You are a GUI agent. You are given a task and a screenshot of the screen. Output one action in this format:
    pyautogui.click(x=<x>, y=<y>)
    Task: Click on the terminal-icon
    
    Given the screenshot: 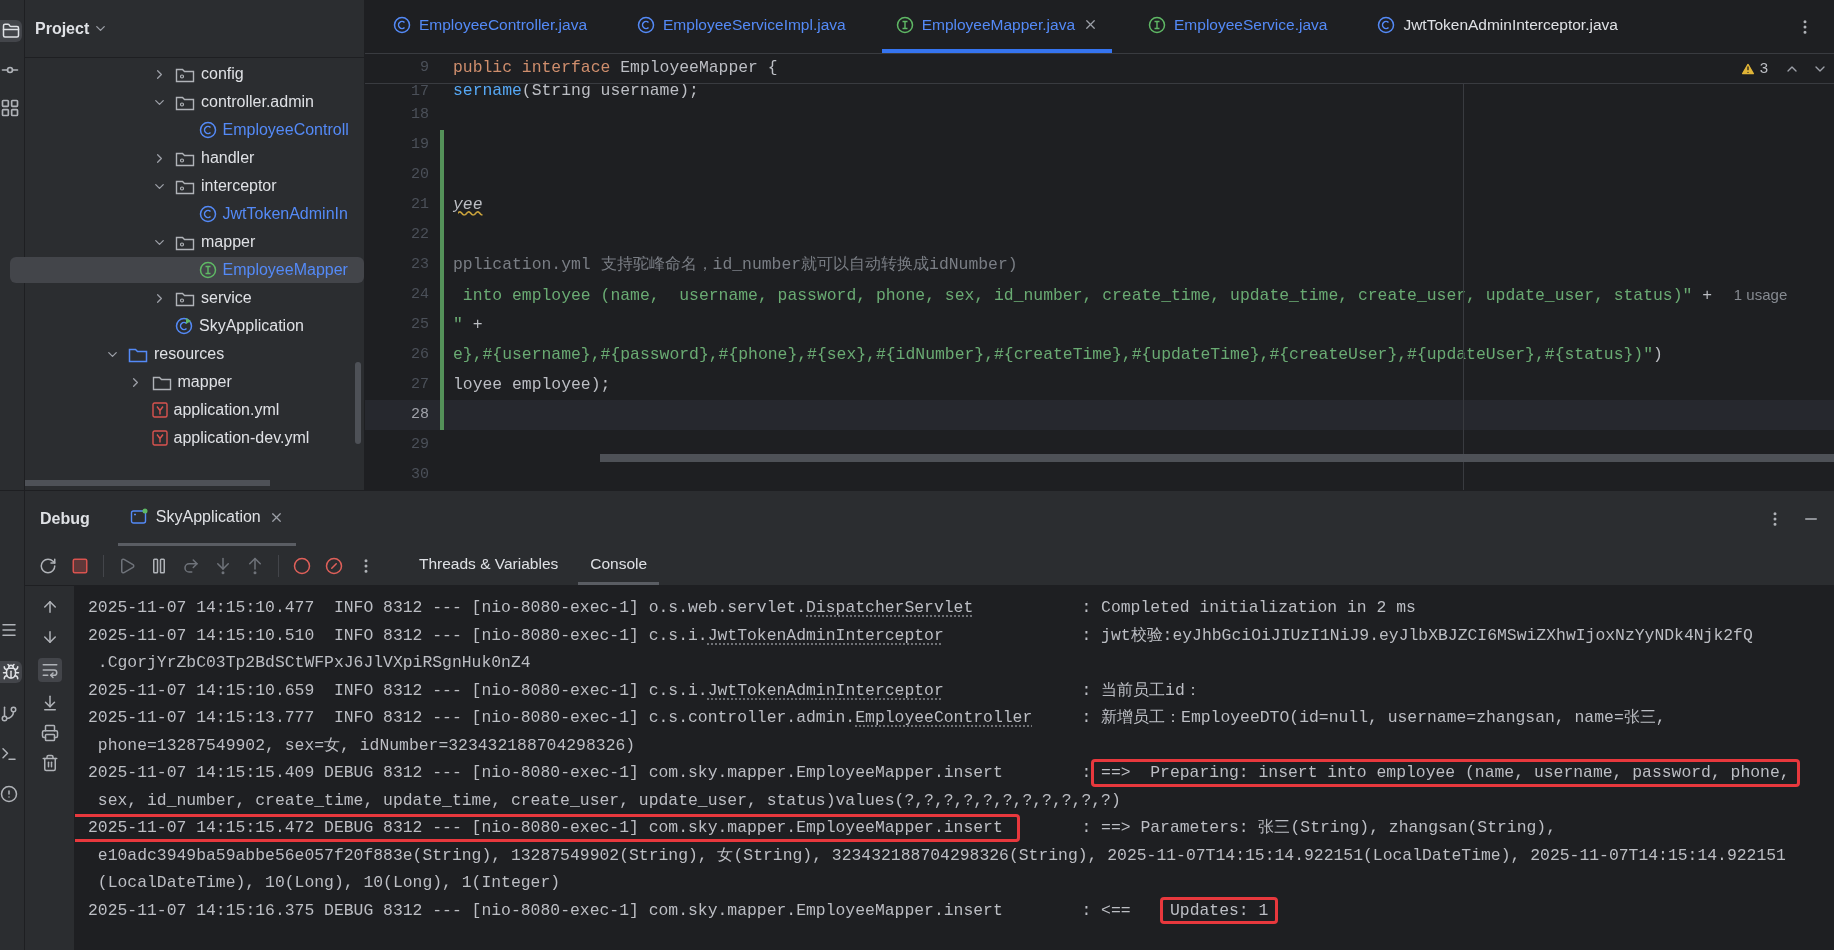 What is the action you would take?
    pyautogui.click(x=9, y=754)
    